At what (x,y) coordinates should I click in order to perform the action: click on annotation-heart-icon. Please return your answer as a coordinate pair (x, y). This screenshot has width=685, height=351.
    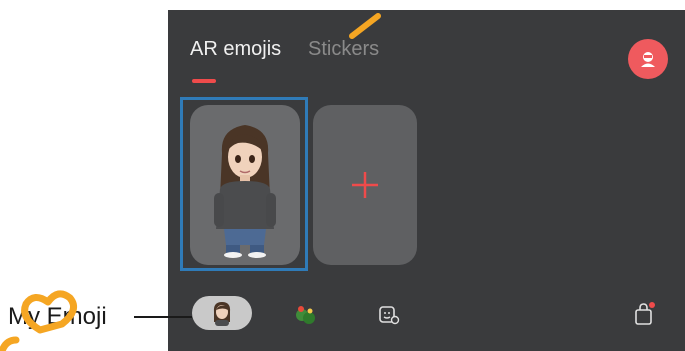
    Looking at the image, I should click on (39, 320).